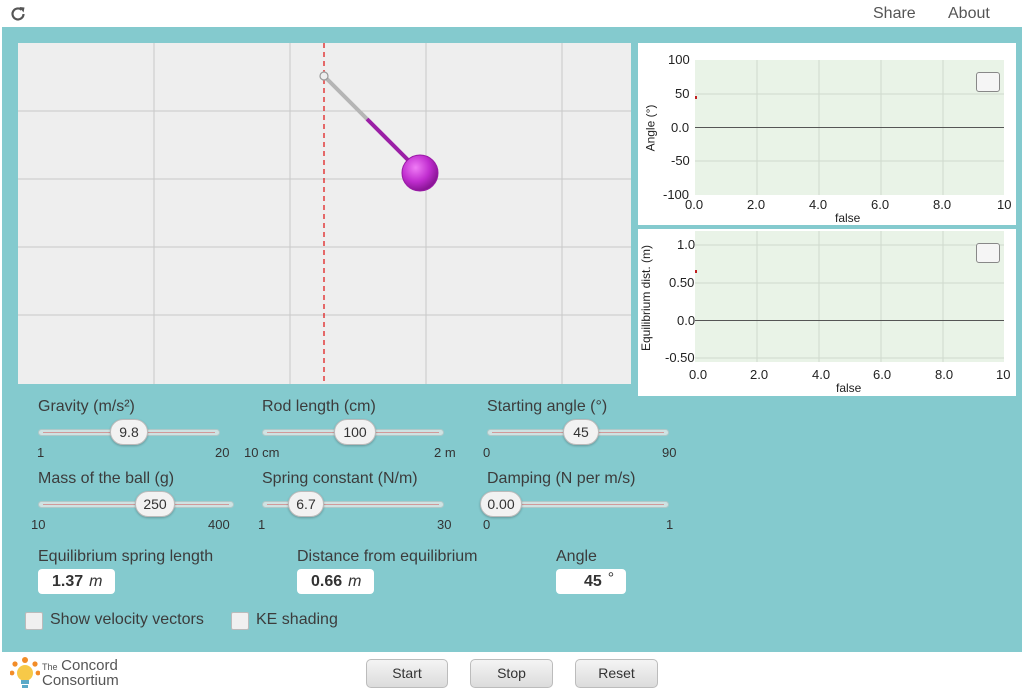 This screenshot has height=695, width=1024. Describe the element at coordinates (680, 160) in the screenshot. I see `y-tick: -50` at that location.